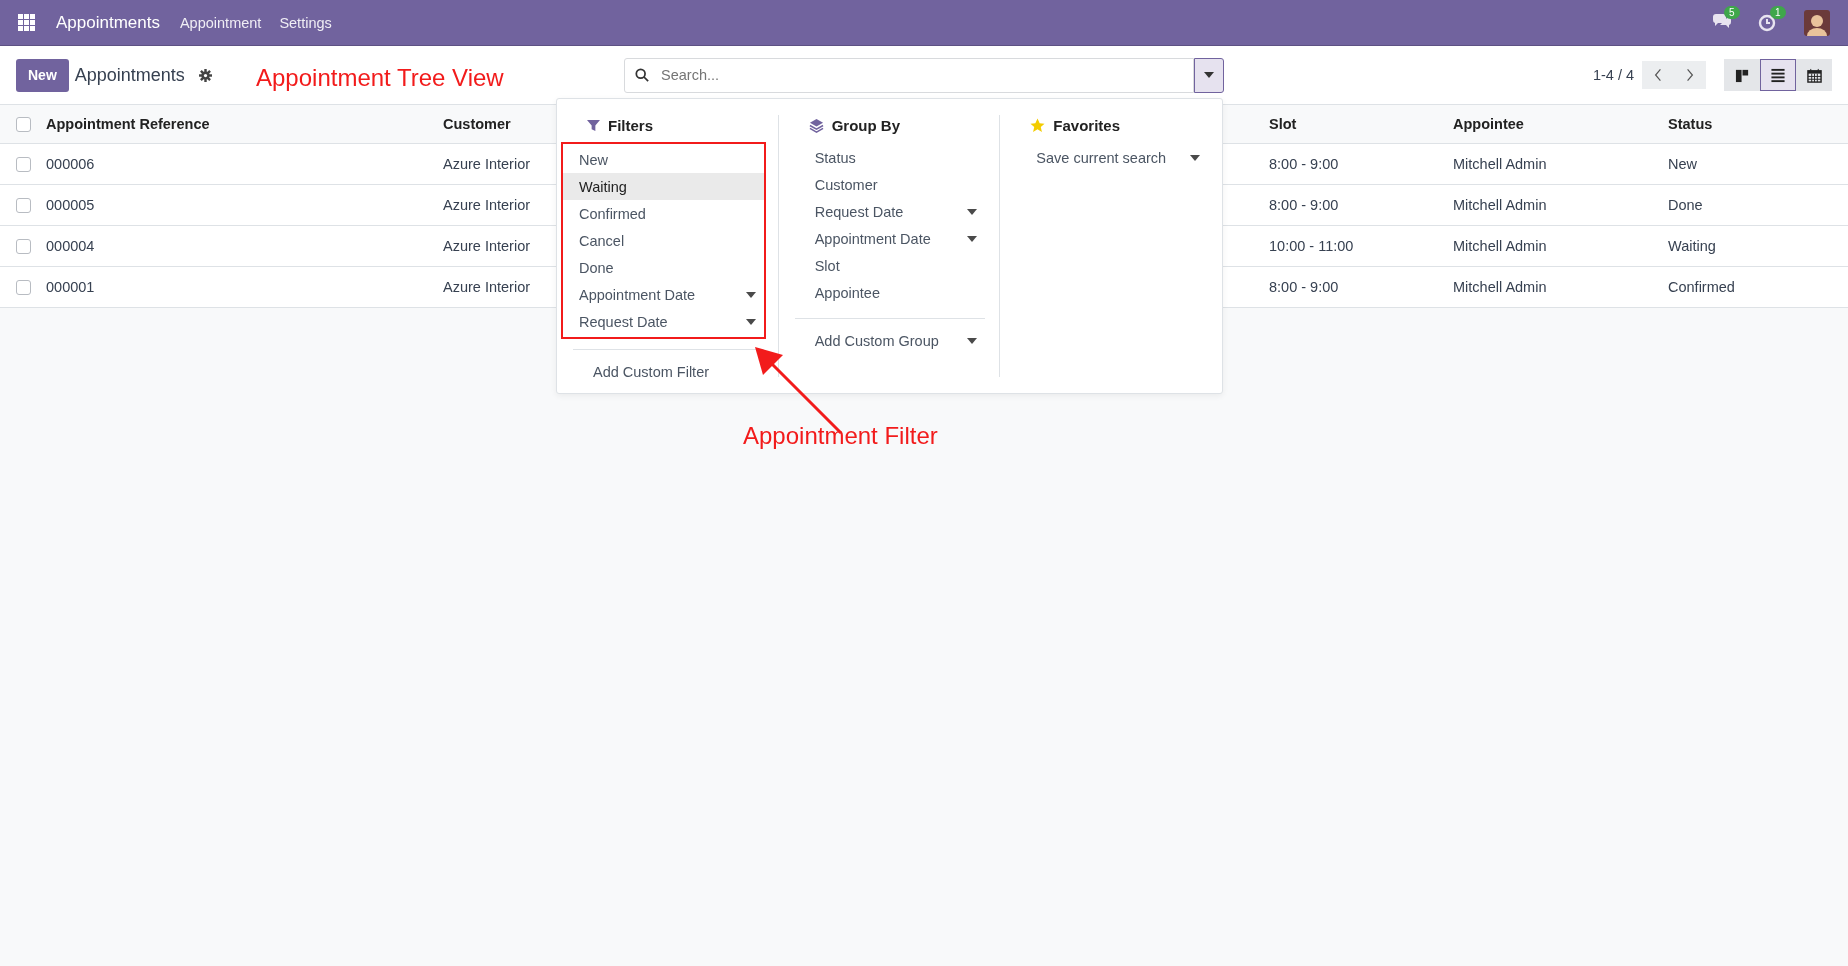  I want to click on column-header: Slot, so click(1283, 124).